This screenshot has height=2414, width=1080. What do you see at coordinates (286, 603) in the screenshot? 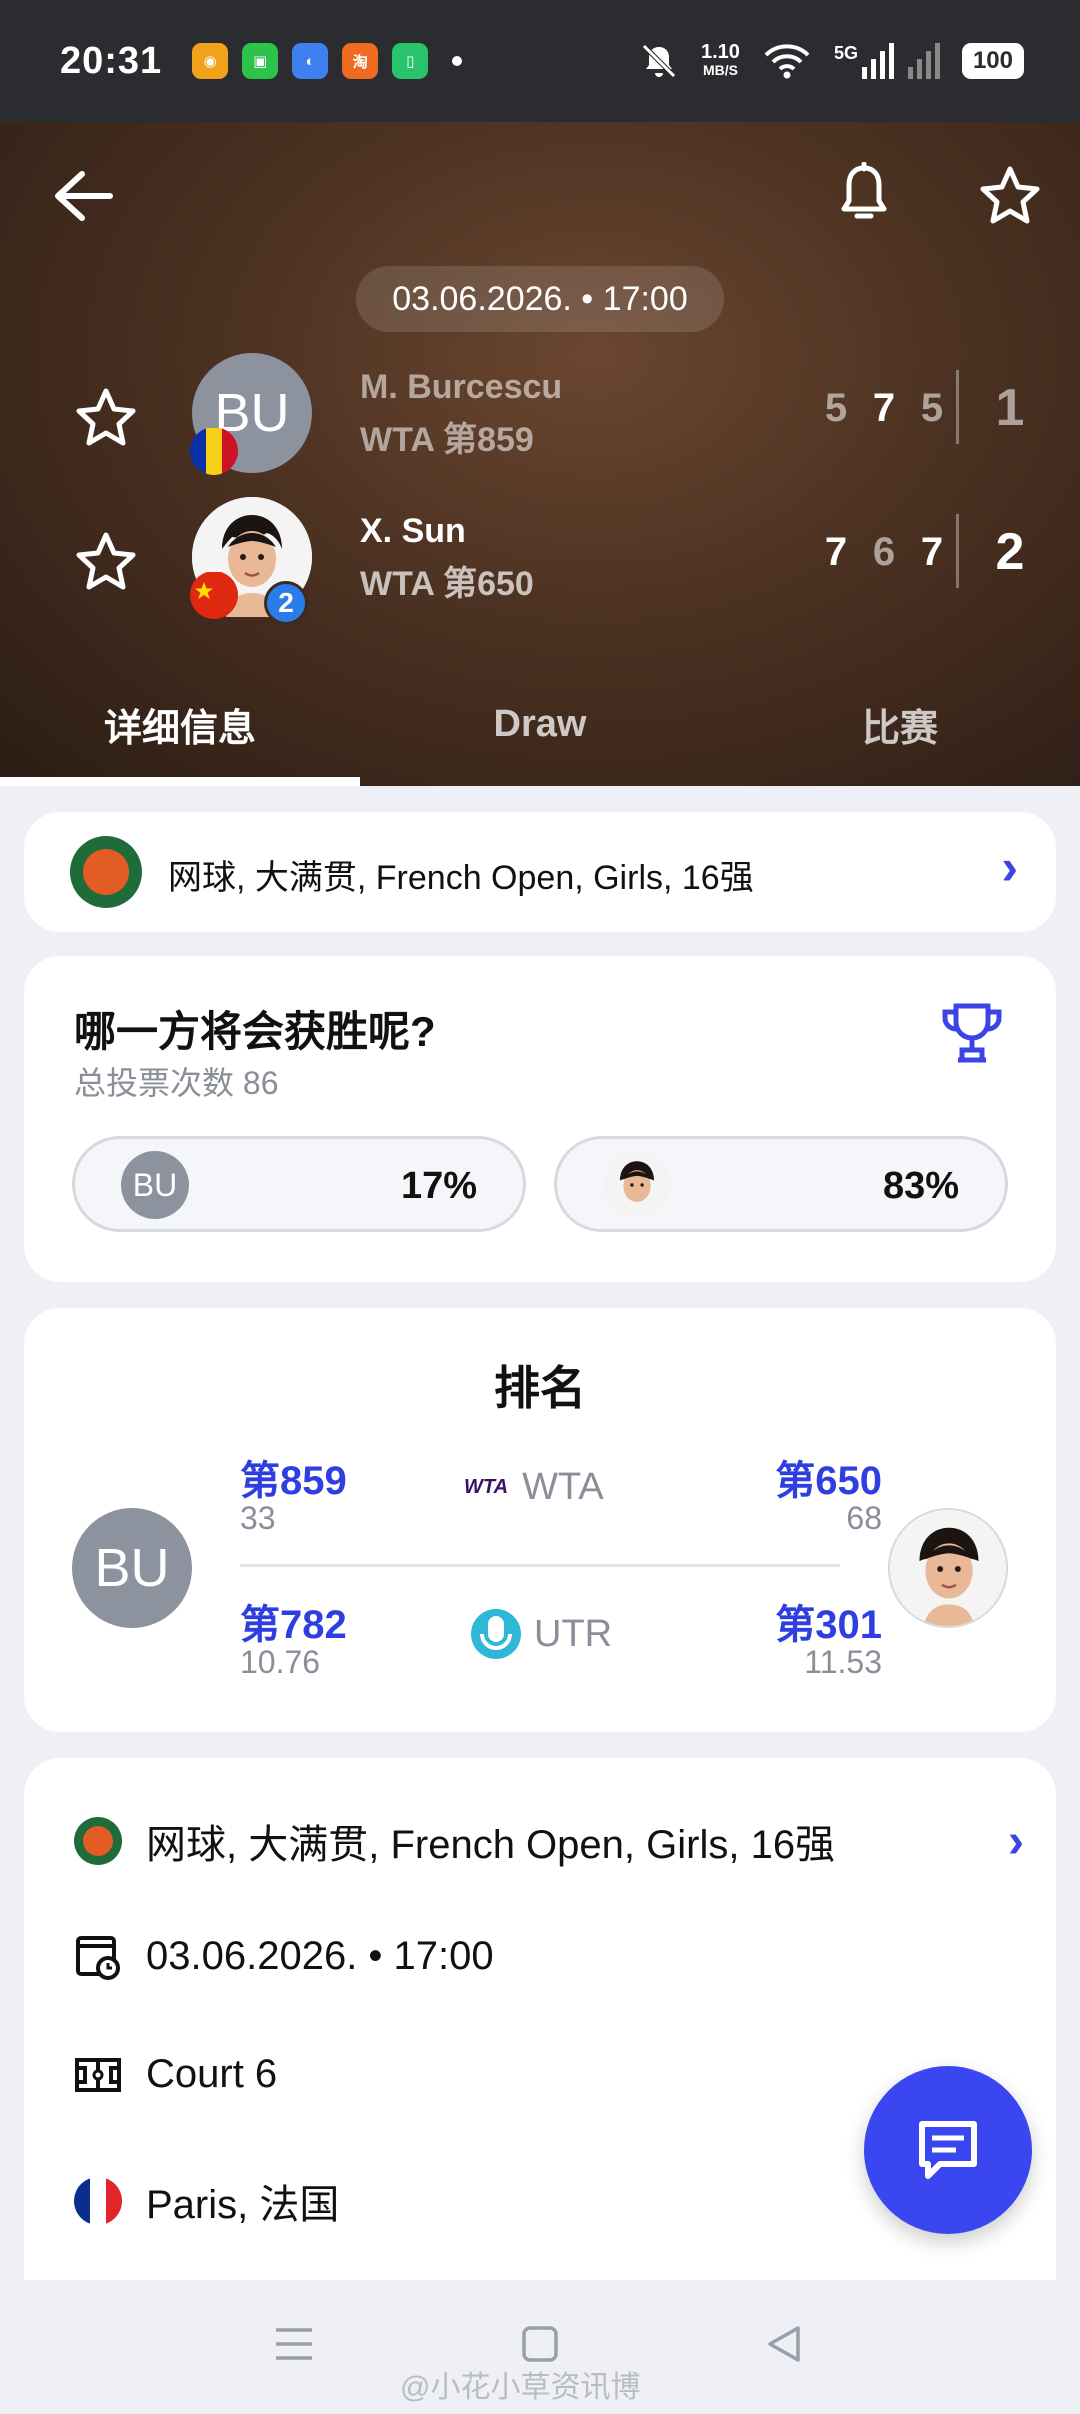
I see `seed-badge: 2` at bounding box center [286, 603].